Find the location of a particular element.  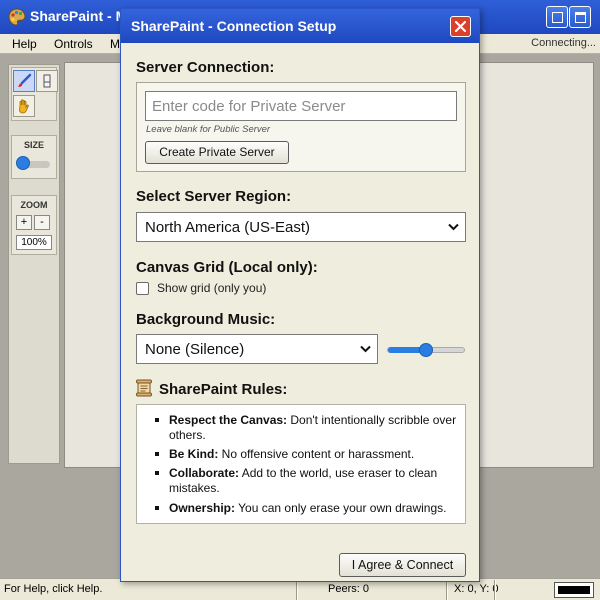

minimize-icon is located at coordinates (557, 17).